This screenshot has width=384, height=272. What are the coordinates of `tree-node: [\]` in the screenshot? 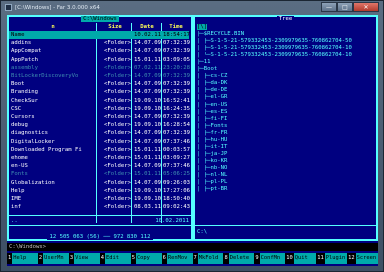 It's located at (287, 27).